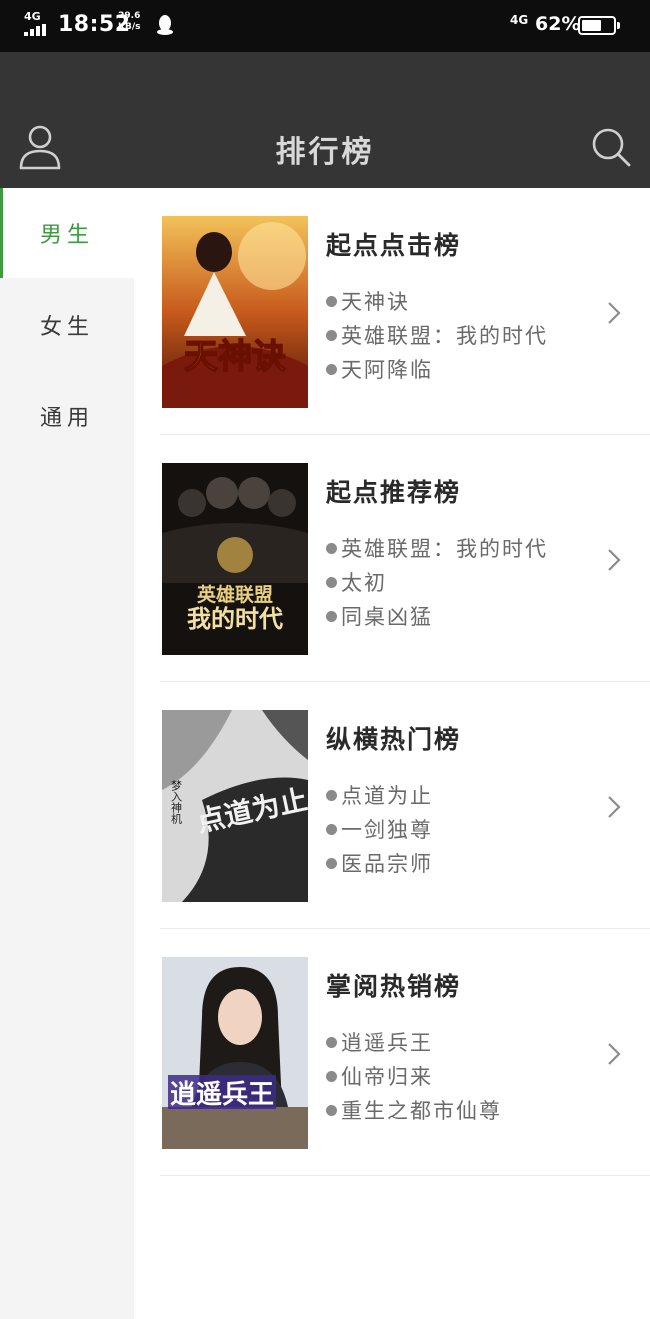 The height and width of the screenshot is (1319, 650). I want to click on book-entry: 重生之都市仙尊, so click(414, 1110).